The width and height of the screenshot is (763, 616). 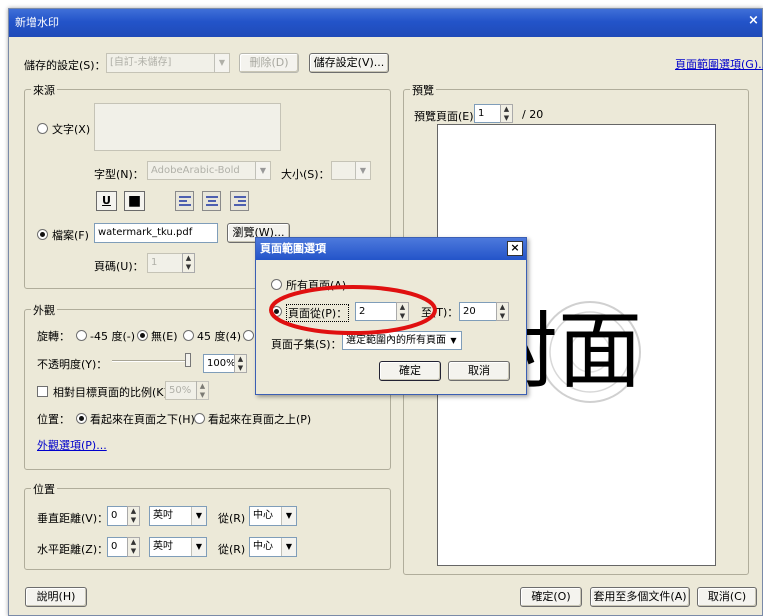 What do you see at coordinates (207, 529) in the screenshot?
I see `position-group` at bounding box center [207, 529].